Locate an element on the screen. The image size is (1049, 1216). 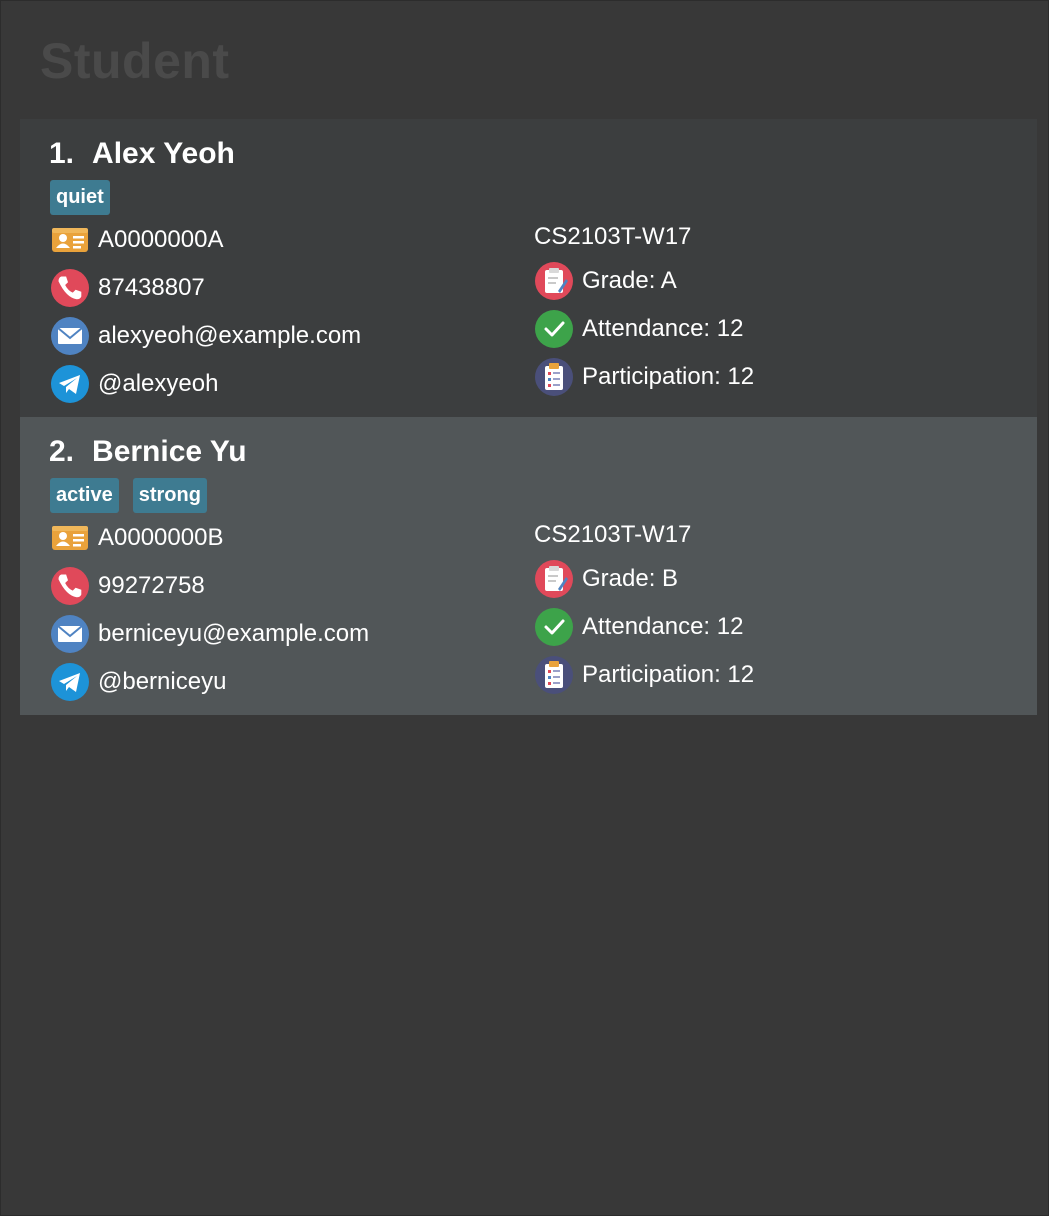
panel-title: Student is located at coordinates (135, 61).